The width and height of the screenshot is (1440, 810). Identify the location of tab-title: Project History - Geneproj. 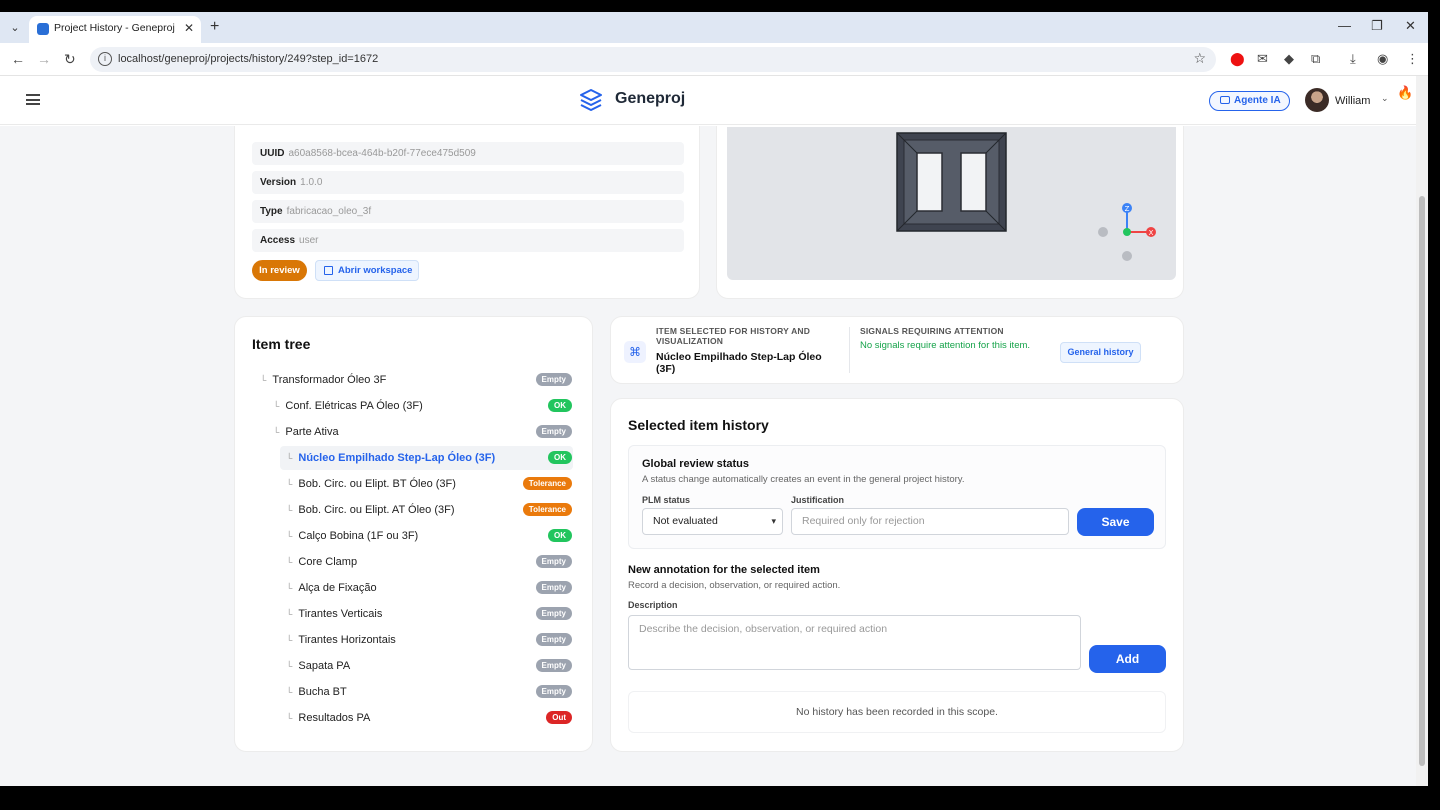
(114, 28).